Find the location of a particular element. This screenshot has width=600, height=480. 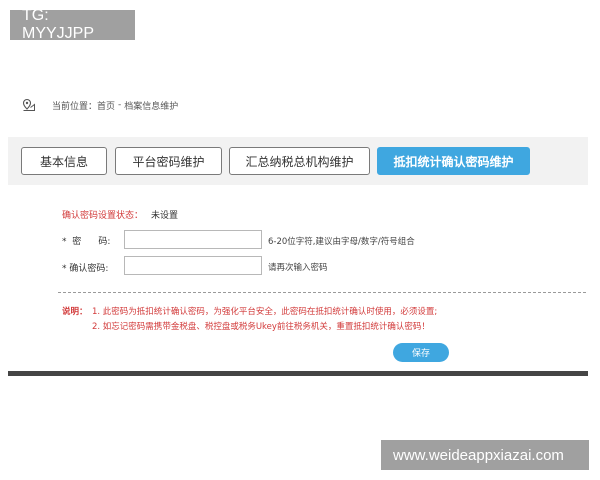

breadcrumb-current: 档案信息维护 is located at coordinates (151, 106).